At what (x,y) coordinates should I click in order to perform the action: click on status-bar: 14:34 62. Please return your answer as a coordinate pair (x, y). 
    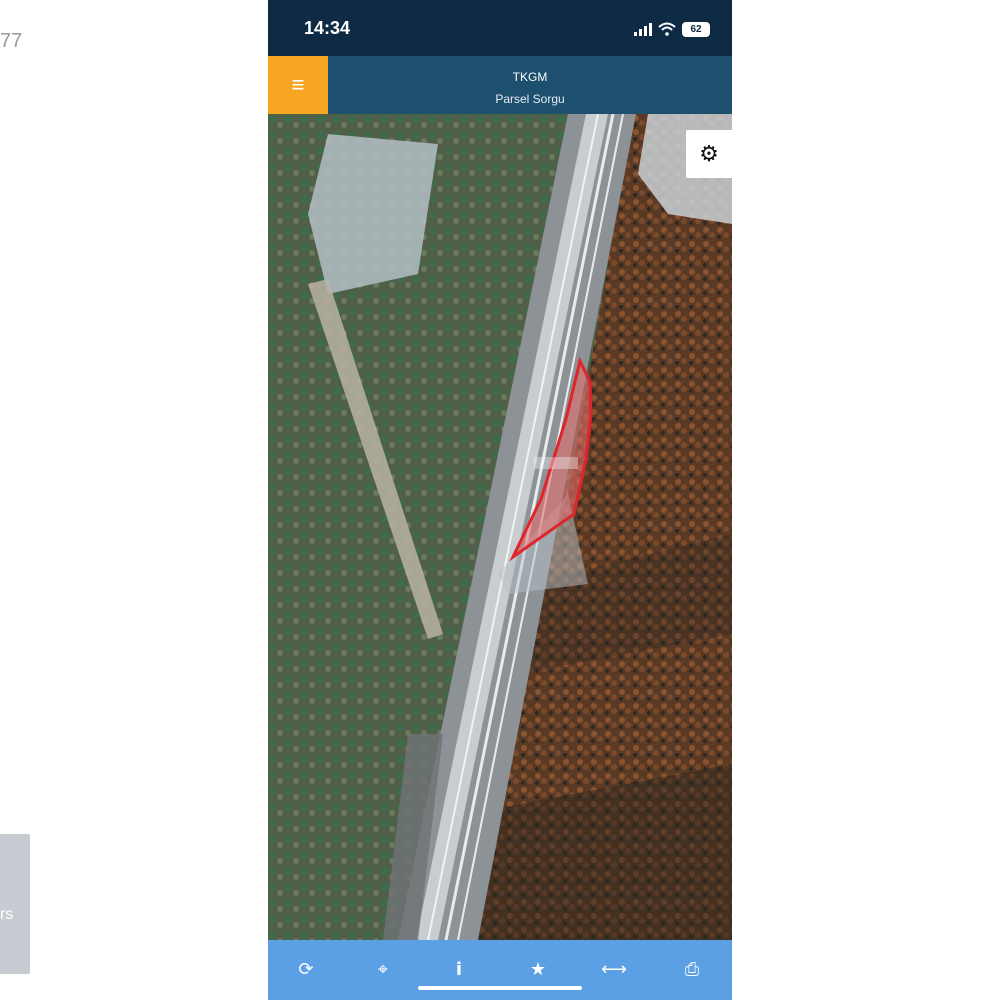
    Looking at the image, I should click on (500, 28).